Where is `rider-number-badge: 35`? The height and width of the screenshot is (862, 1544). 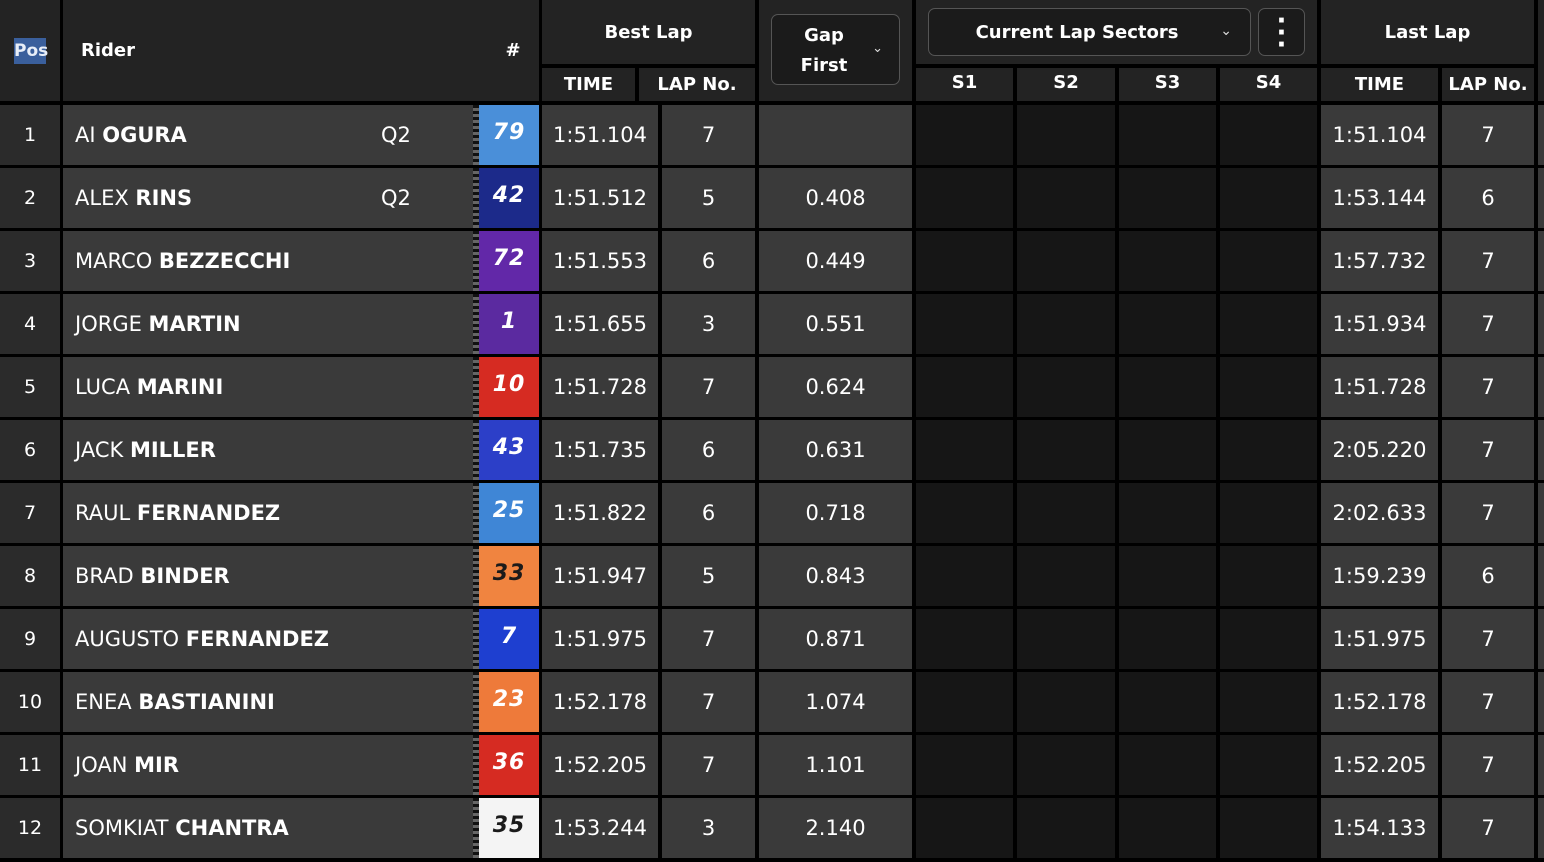 rider-number-badge: 35 is located at coordinates (509, 828).